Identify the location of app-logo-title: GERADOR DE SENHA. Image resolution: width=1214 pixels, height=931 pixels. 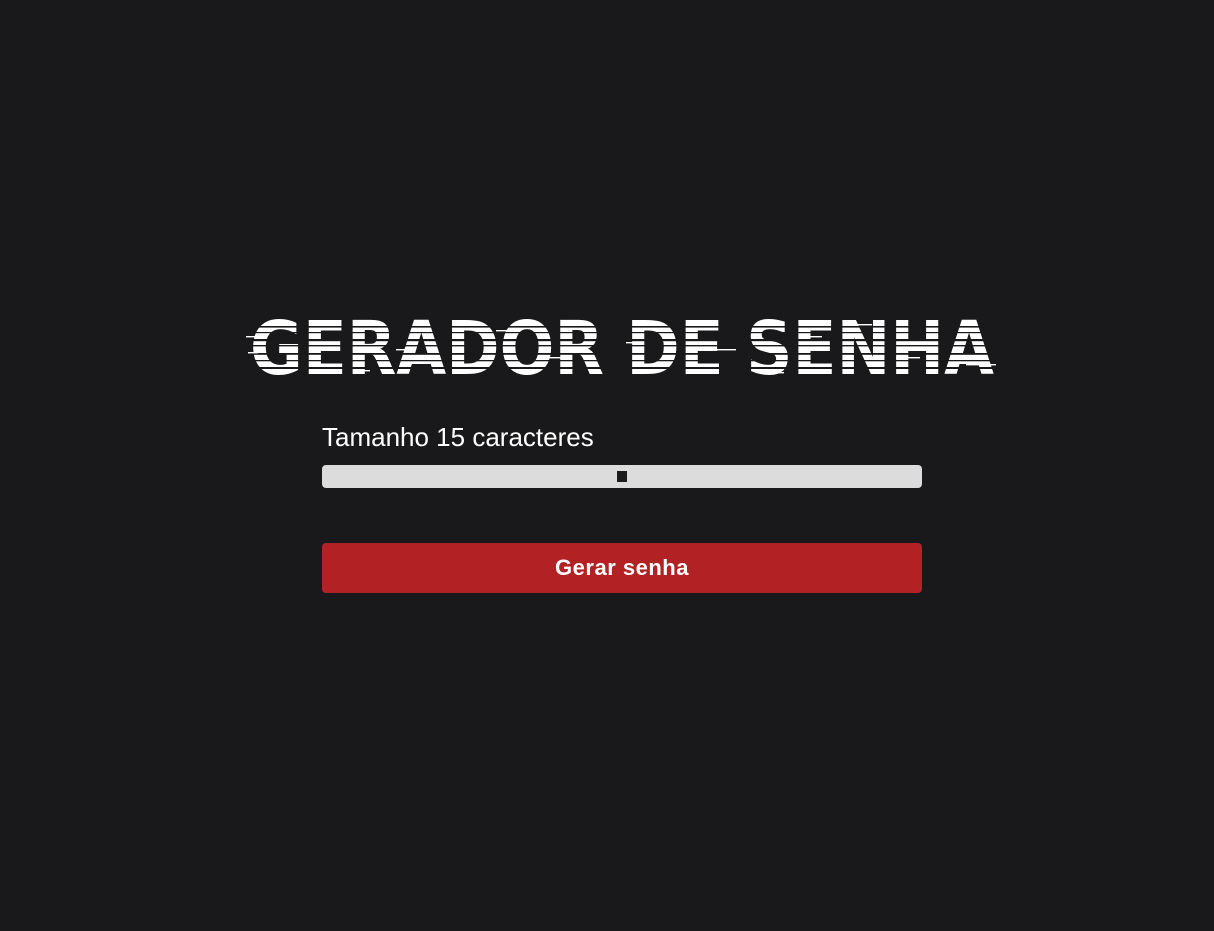
(622, 349).